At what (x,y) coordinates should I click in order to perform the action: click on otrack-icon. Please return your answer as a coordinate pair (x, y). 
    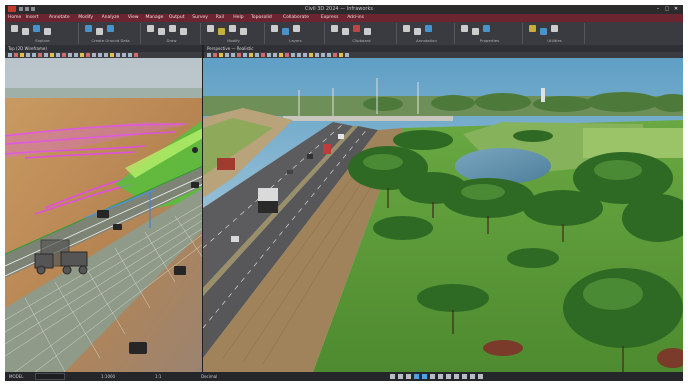
    Looking at the image, I should click on (432, 376).